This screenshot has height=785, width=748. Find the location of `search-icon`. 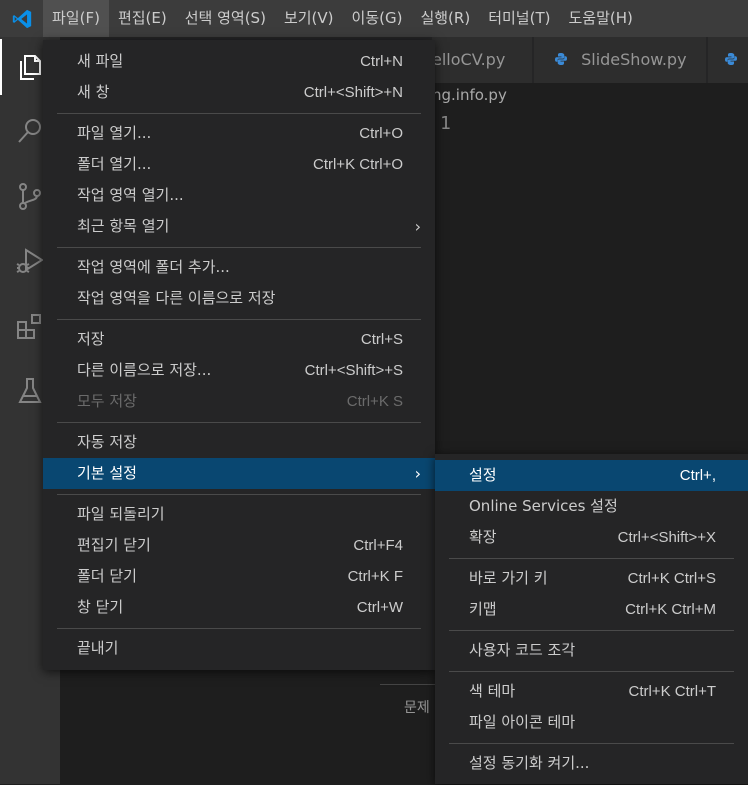

search-icon is located at coordinates (29, 131).